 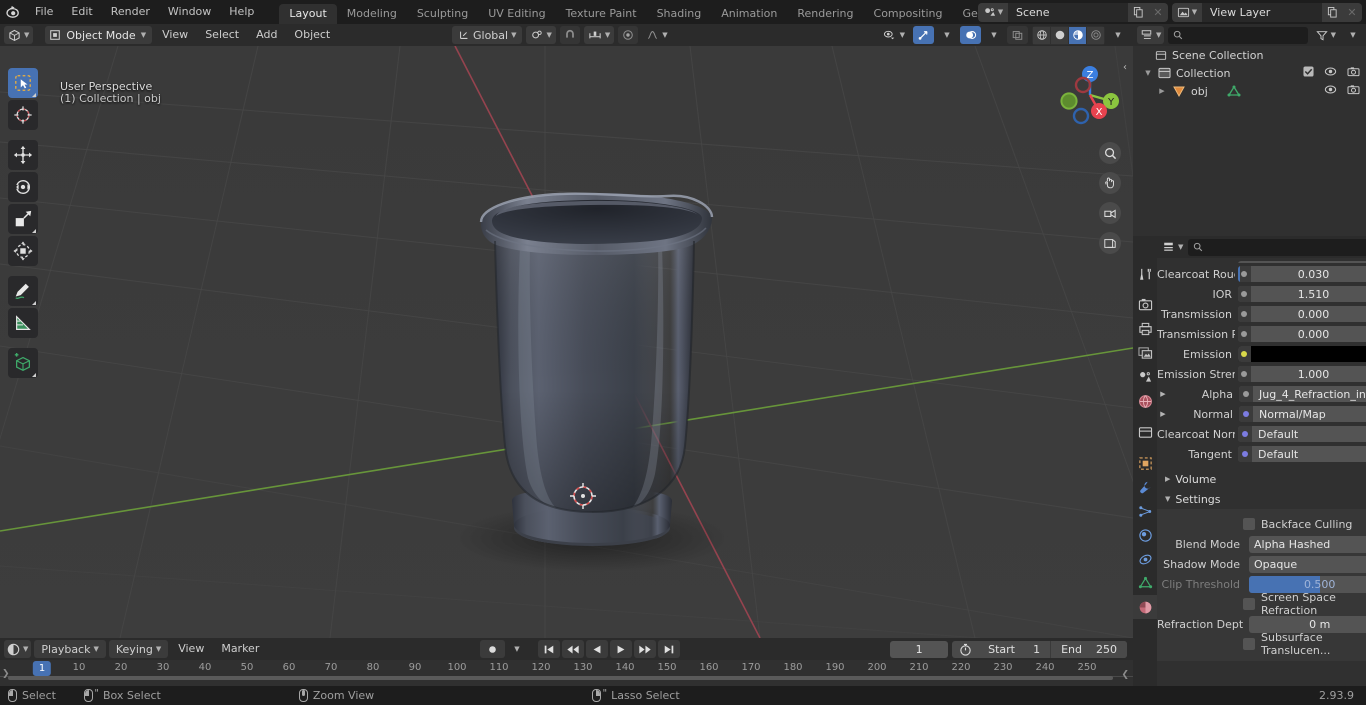 What do you see at coordinates (487, 35) in the screenshot?
I see `transform-orientation-dropdown: Global ▼` at bounding box center [487, 35].